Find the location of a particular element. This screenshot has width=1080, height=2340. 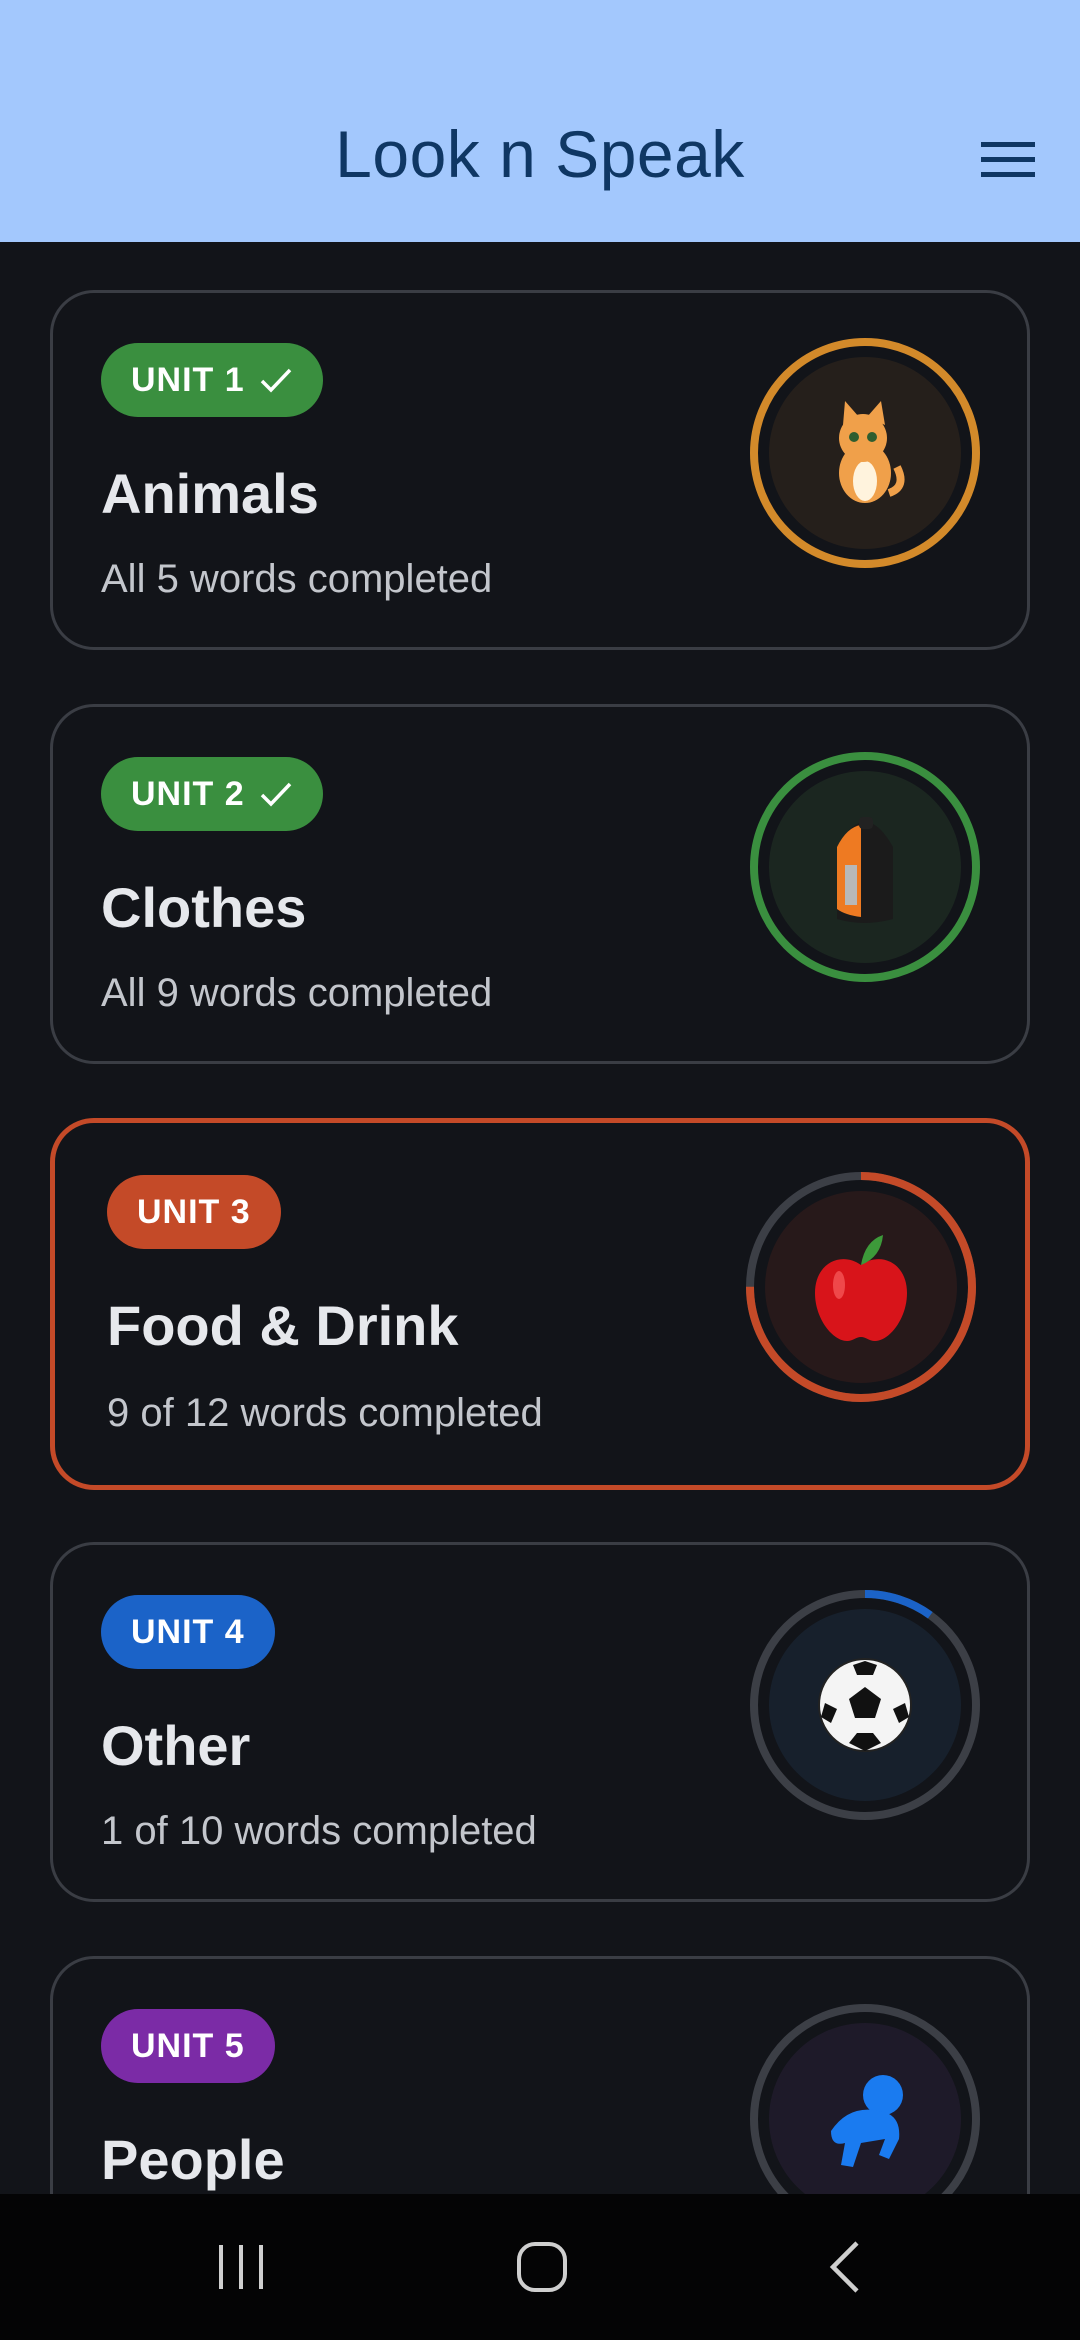

recent-apps-icon is located at coordinates (241, 2267).